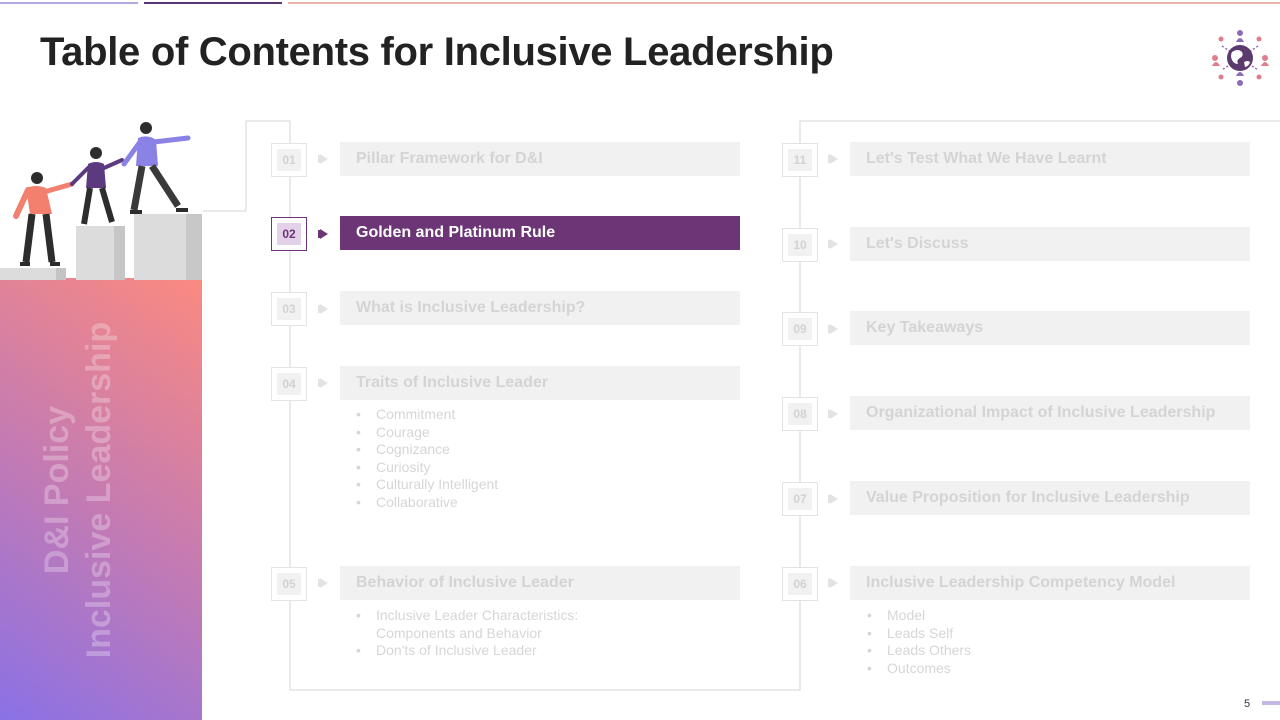 This screenshot has height=720, width=1280. What do you see at coordinates (1247, 704) in the screenshot?
I see `page-number: 5` at bounding box center [1247, 704].